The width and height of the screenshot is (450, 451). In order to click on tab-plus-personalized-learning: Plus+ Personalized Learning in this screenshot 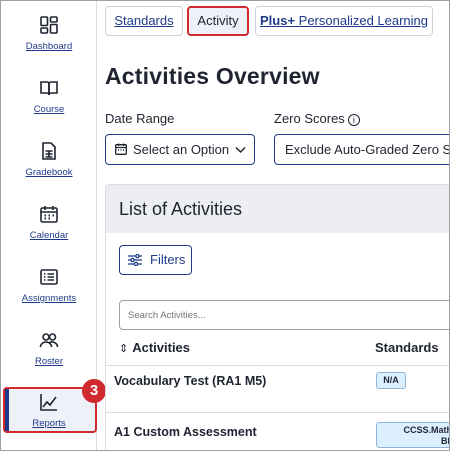, I will do `click(344, 21)`.